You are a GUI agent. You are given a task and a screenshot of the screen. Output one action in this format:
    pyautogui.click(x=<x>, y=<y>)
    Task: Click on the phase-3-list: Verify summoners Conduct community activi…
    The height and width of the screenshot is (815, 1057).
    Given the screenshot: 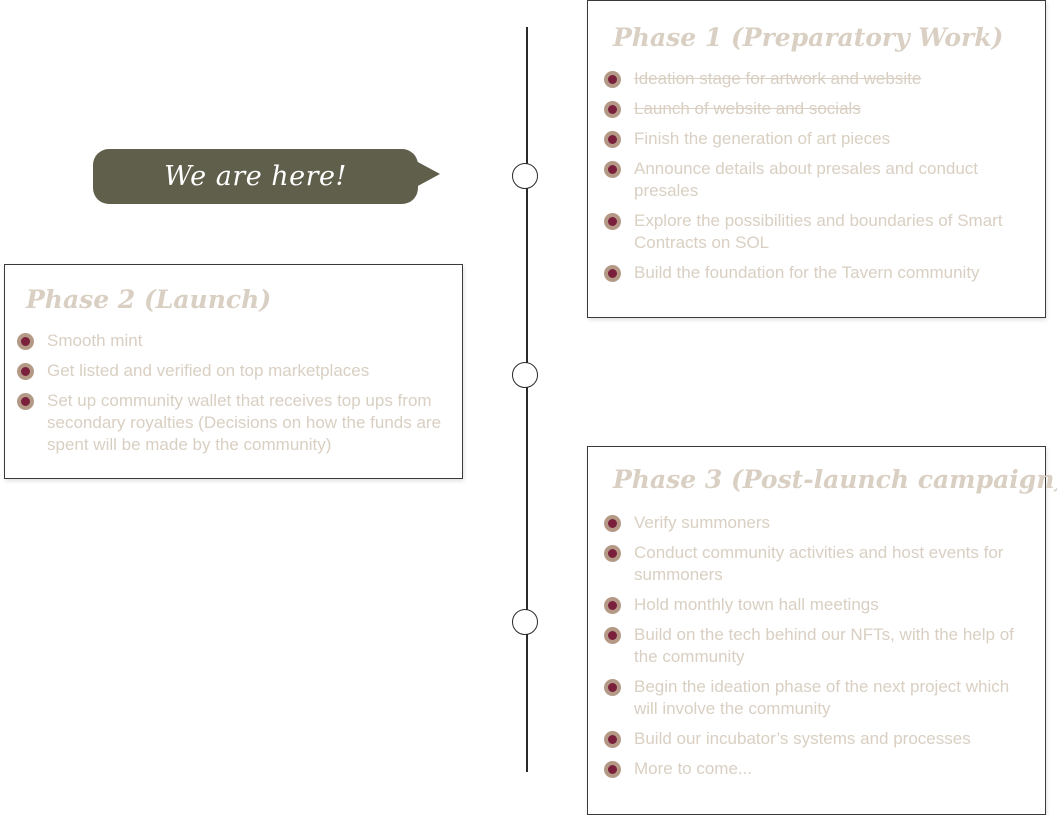 What is the action you would take?
    pyautogui.click(x=818, y=646)
    